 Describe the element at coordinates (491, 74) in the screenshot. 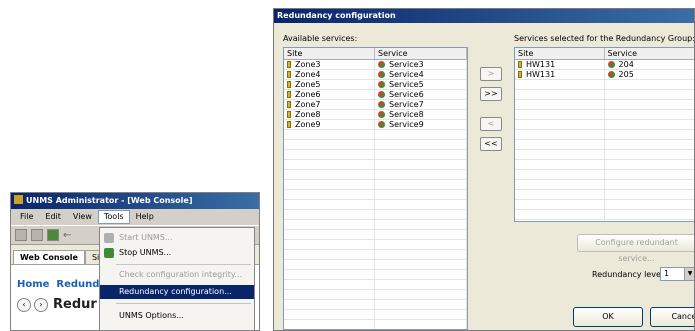

I see `add-button: >` at that location.